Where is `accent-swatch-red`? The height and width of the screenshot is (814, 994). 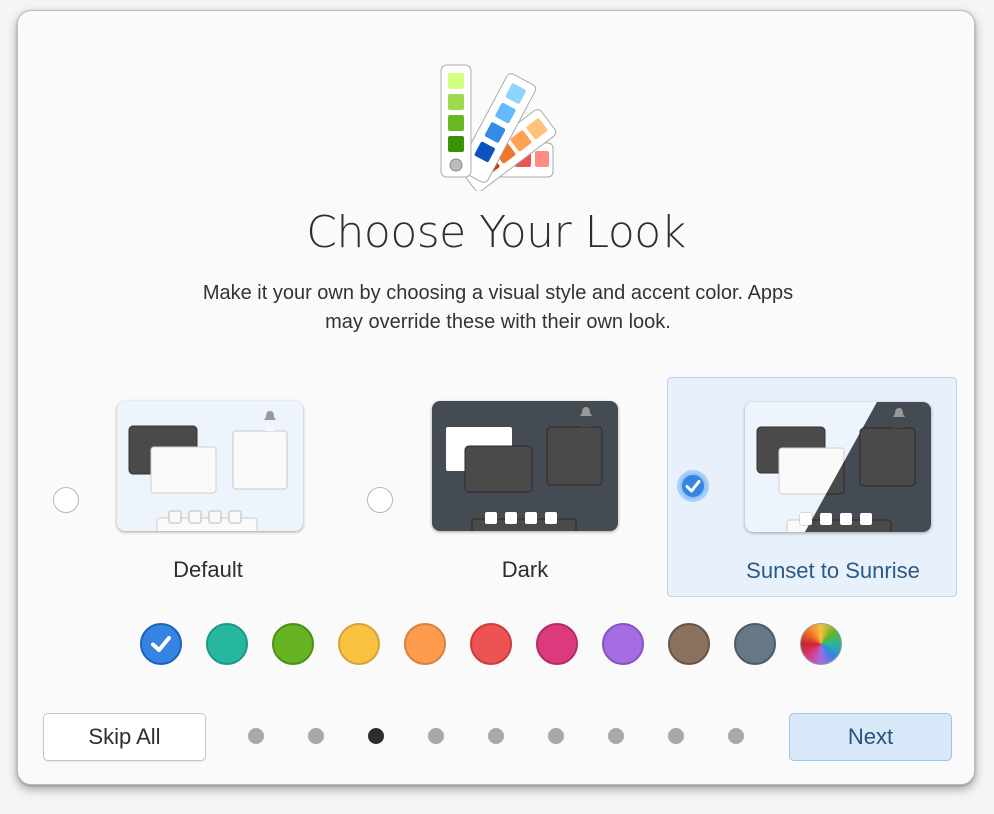 accent-swatch-red is located at coordinates (491, 644).